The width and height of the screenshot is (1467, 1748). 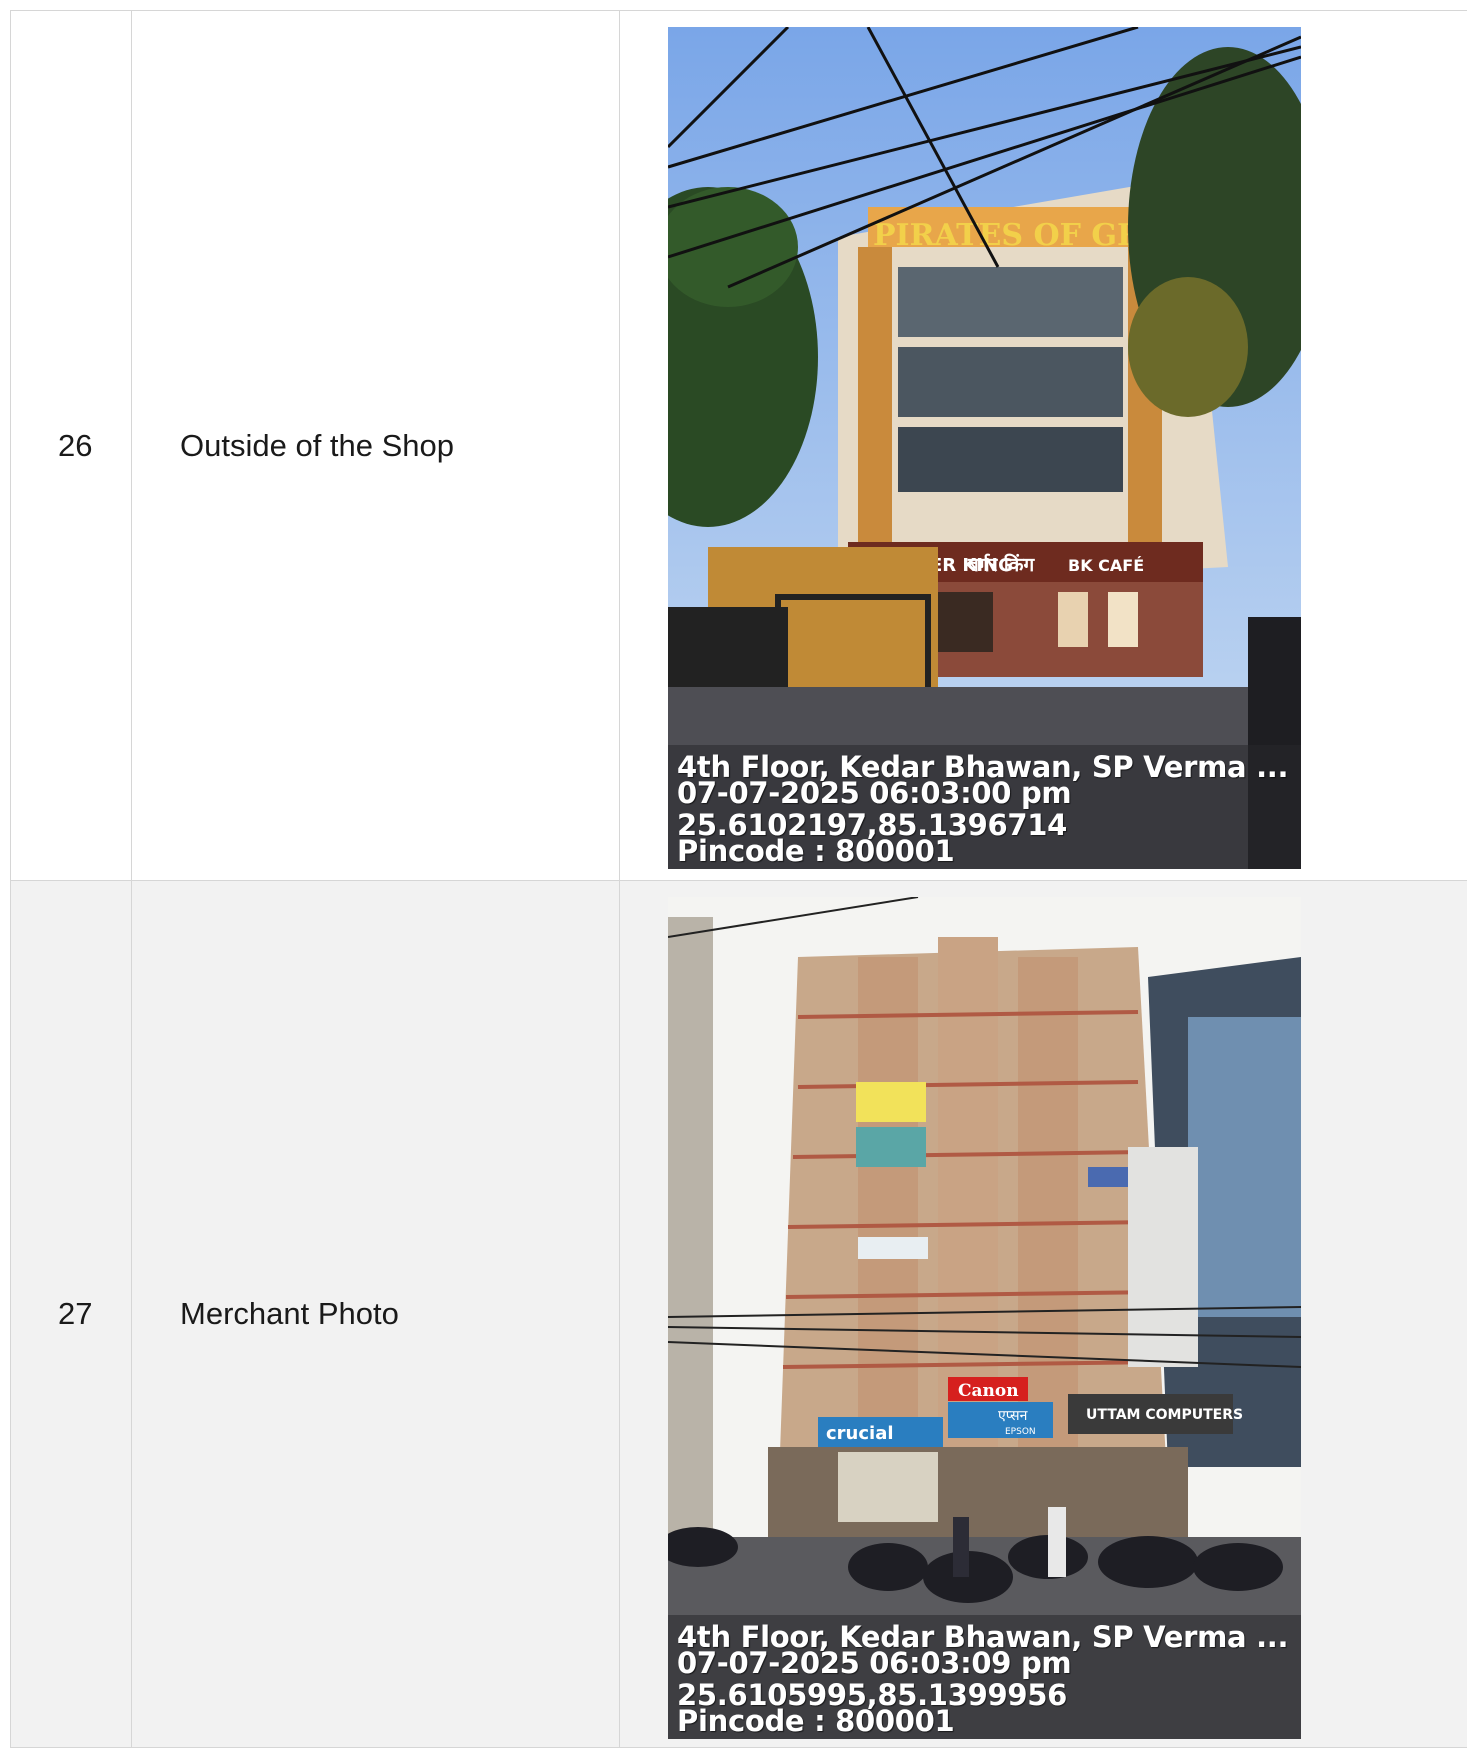 I want to click on row-number: 26, so click(x=75, y=445).